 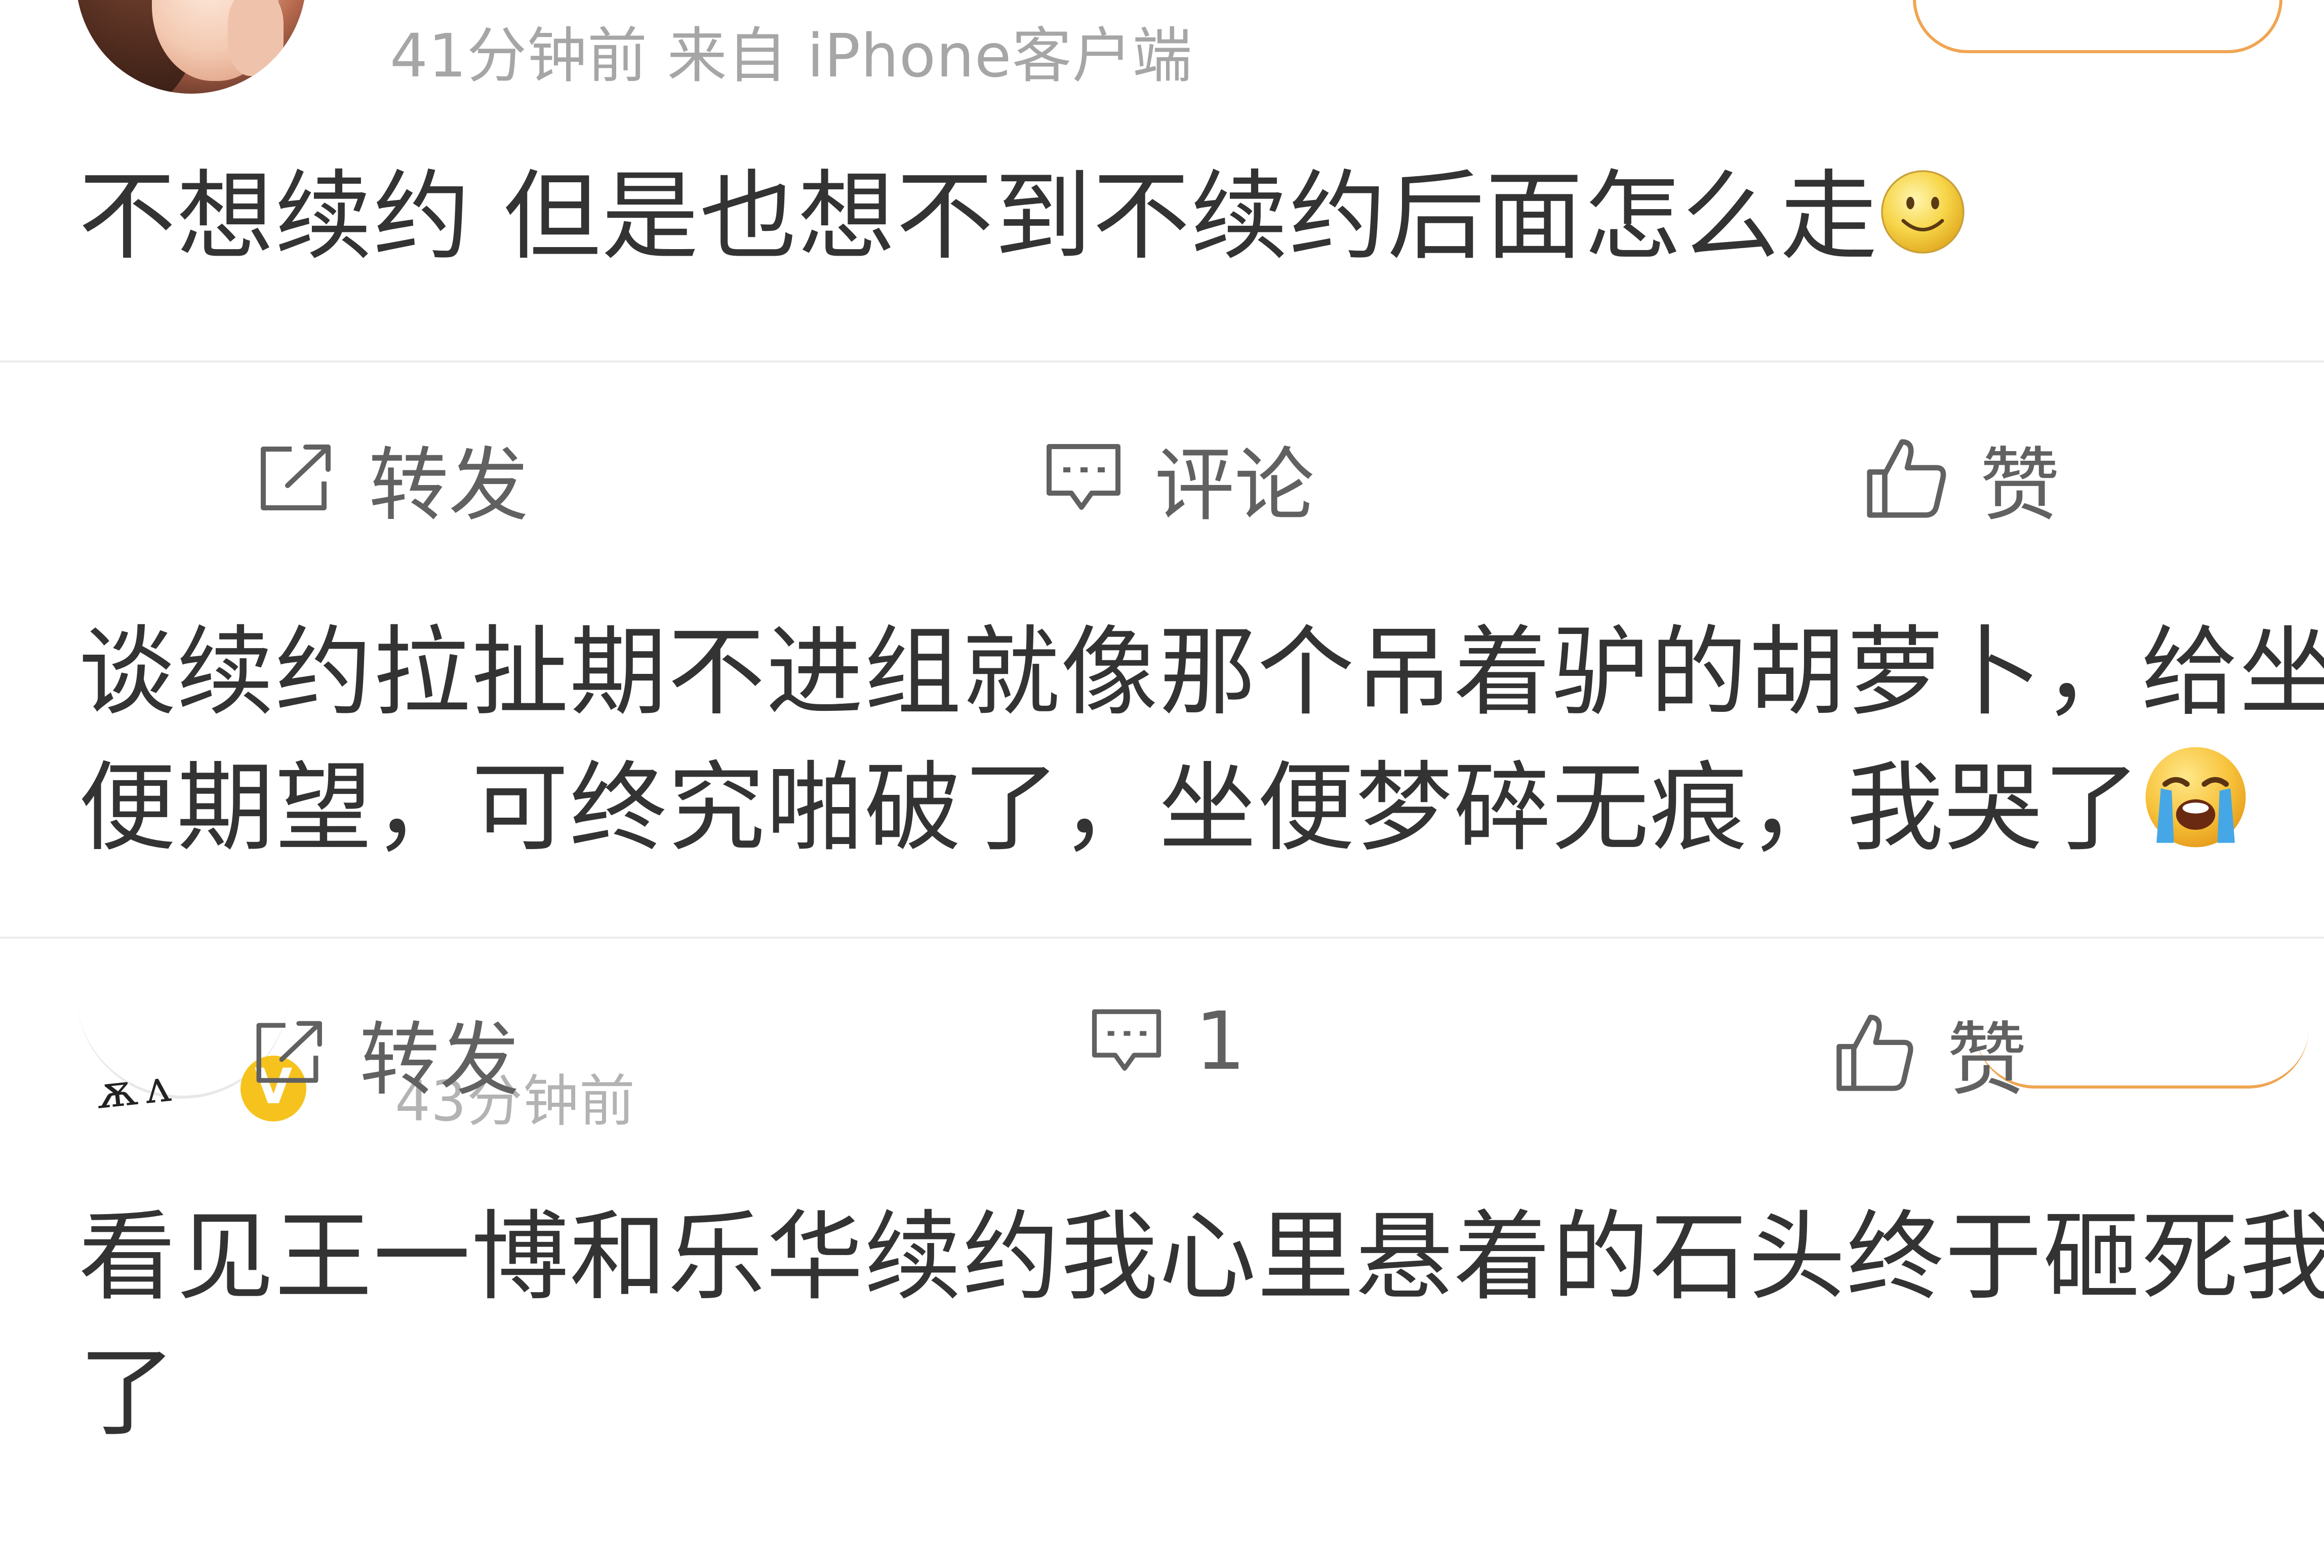 I want to click on avatar, so click(x=191, y=47).